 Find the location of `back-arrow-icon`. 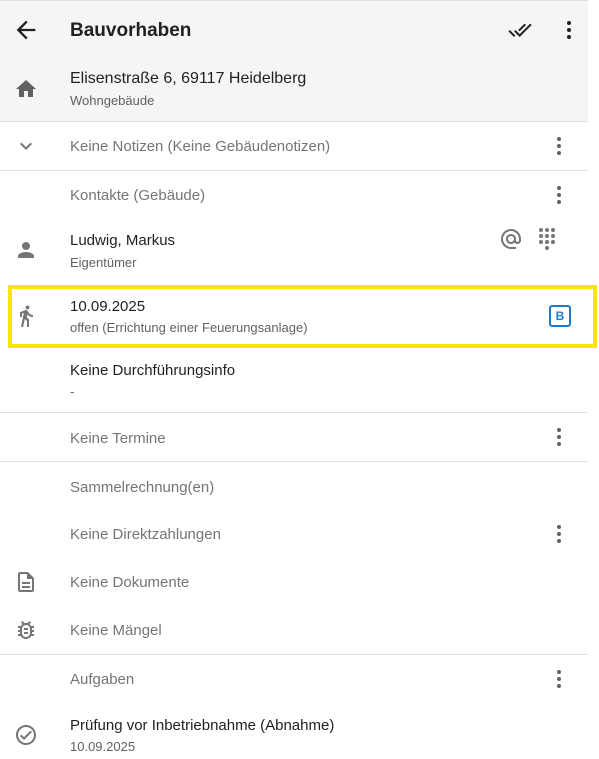

back-arrow-icon is located at coordinates (26, 30).